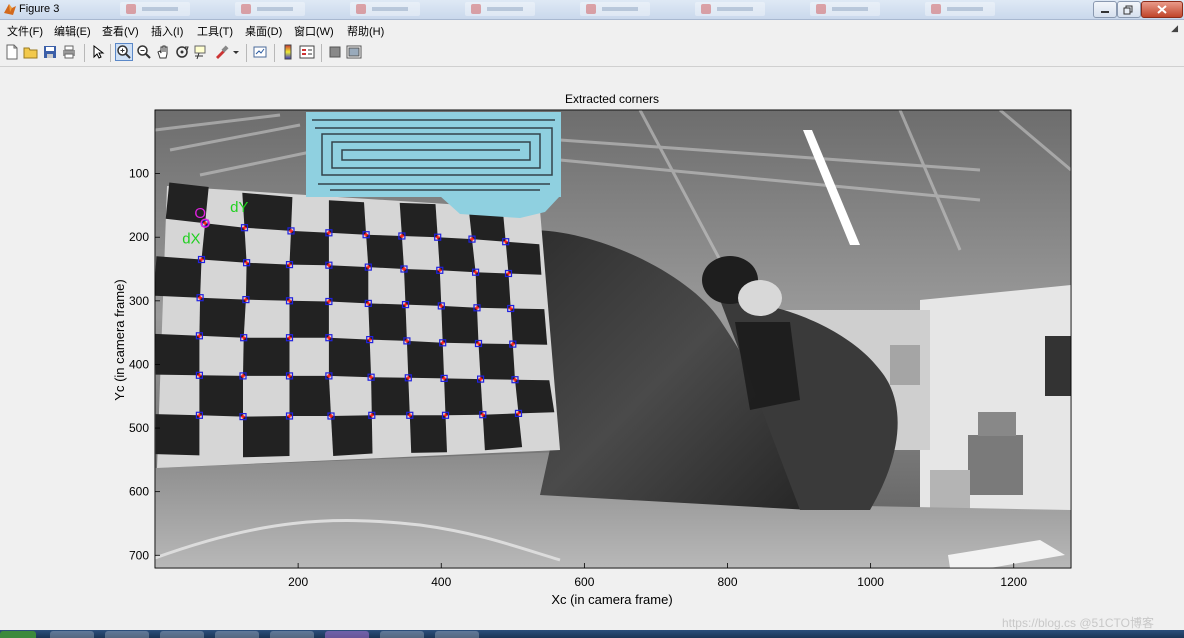 The width and height of the screenshot is (1184, 638). Describe the element at coordinates (215, 31) in the screenshot. I see `menu-tools: 工具(T)` at that location.